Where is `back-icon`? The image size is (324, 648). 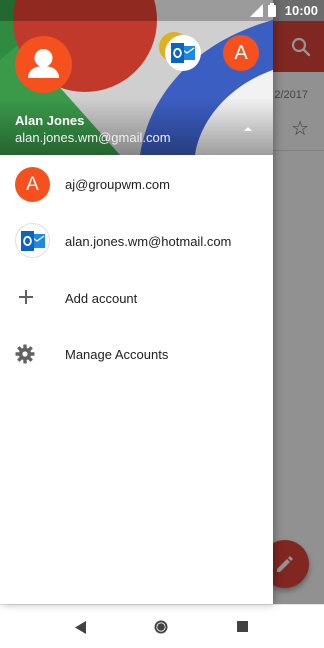
back-icon is located at coordinates (80, 627).